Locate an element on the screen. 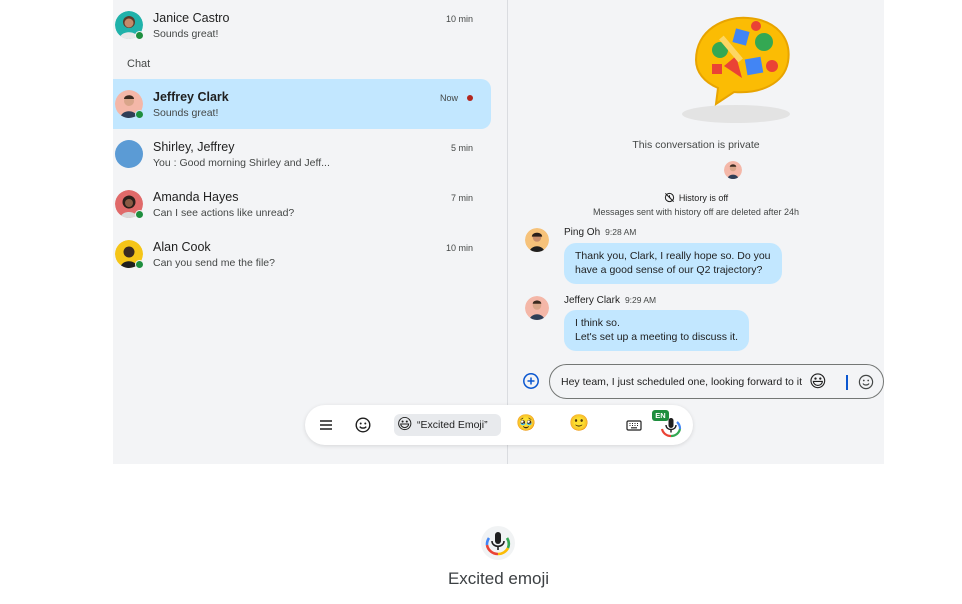  private-notice: This conversation is private is located at coordinates (696, 145).